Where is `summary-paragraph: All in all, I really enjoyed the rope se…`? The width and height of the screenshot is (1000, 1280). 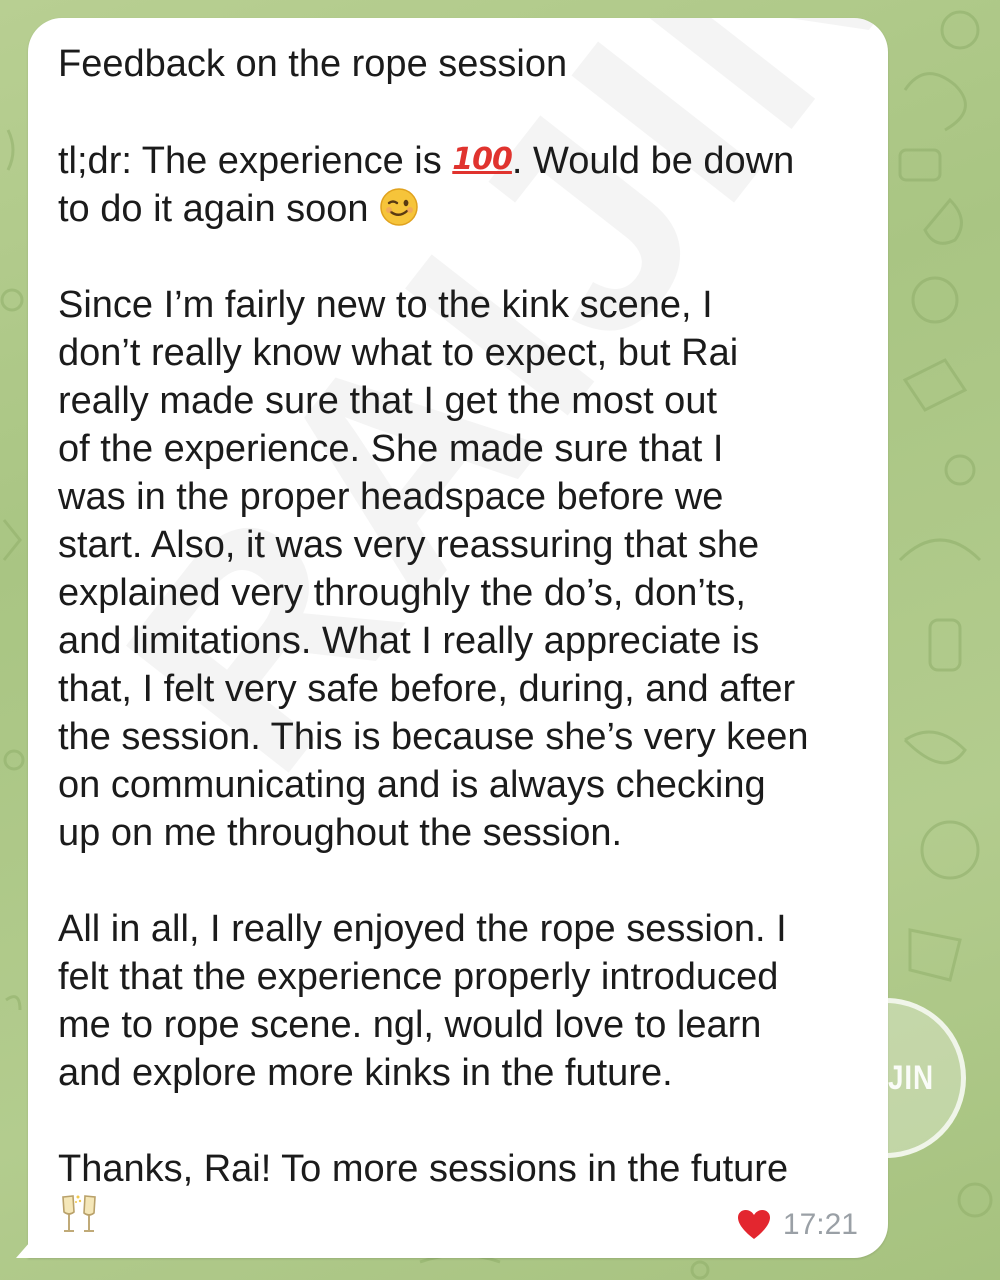 summary-paragraph: All in all, I really enjoyed the rope se… is located at coordinates (422, 1001).